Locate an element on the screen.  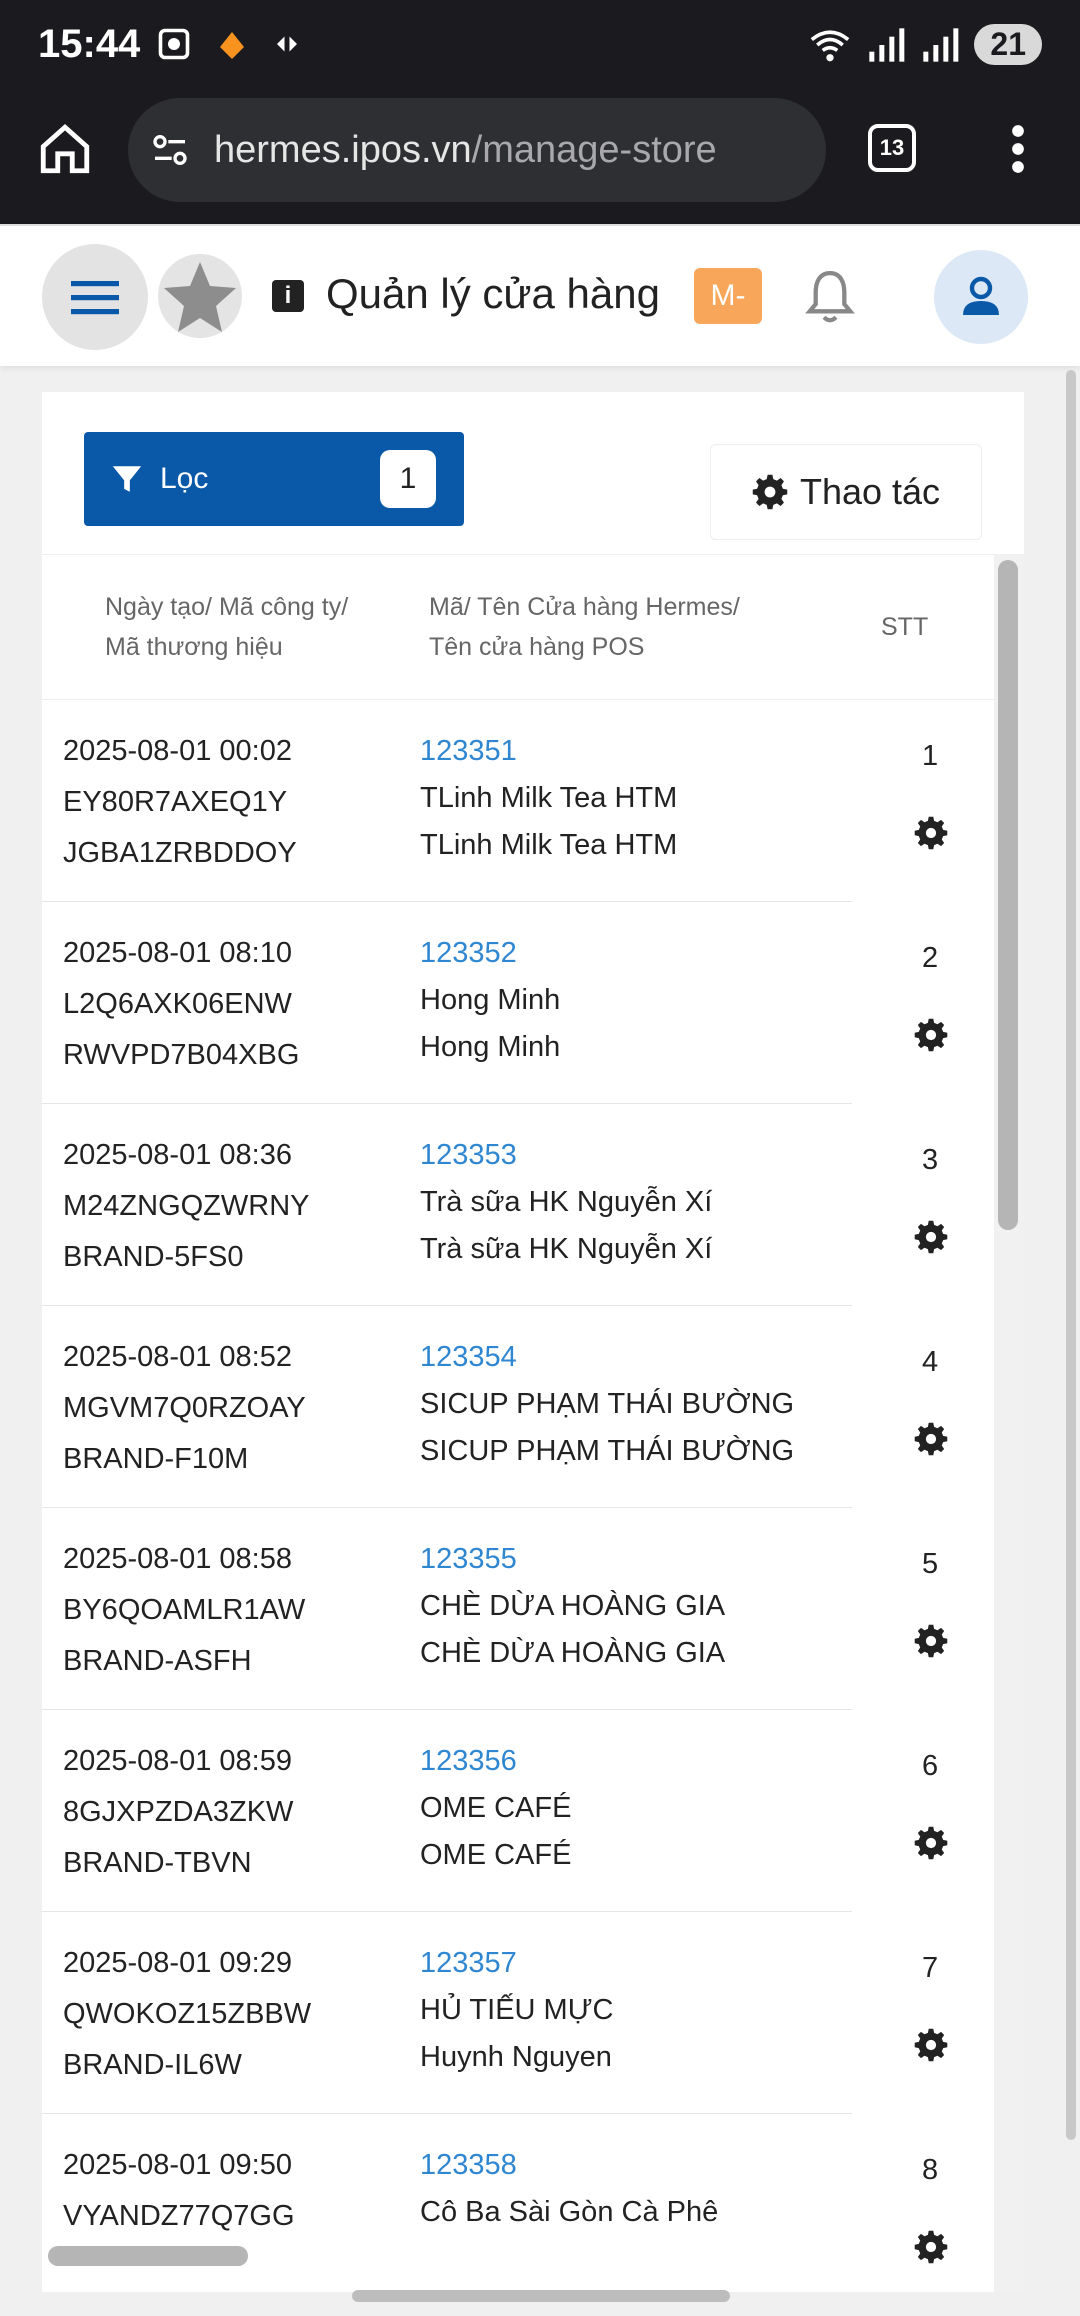
info-icon: i is located at coordinates (288, 296).